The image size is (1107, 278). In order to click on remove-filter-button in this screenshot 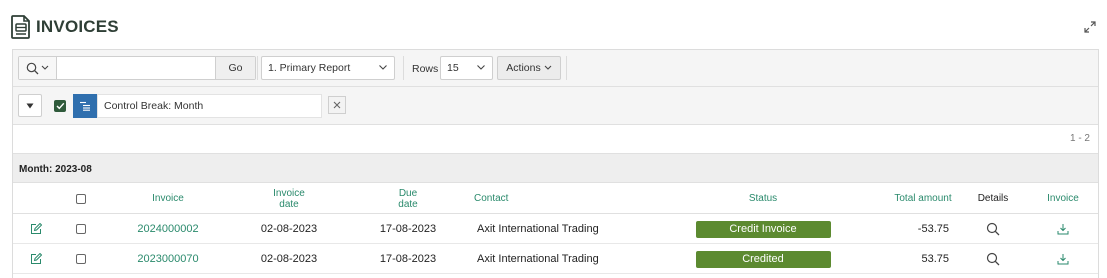, I will do `click(337, 105)`.